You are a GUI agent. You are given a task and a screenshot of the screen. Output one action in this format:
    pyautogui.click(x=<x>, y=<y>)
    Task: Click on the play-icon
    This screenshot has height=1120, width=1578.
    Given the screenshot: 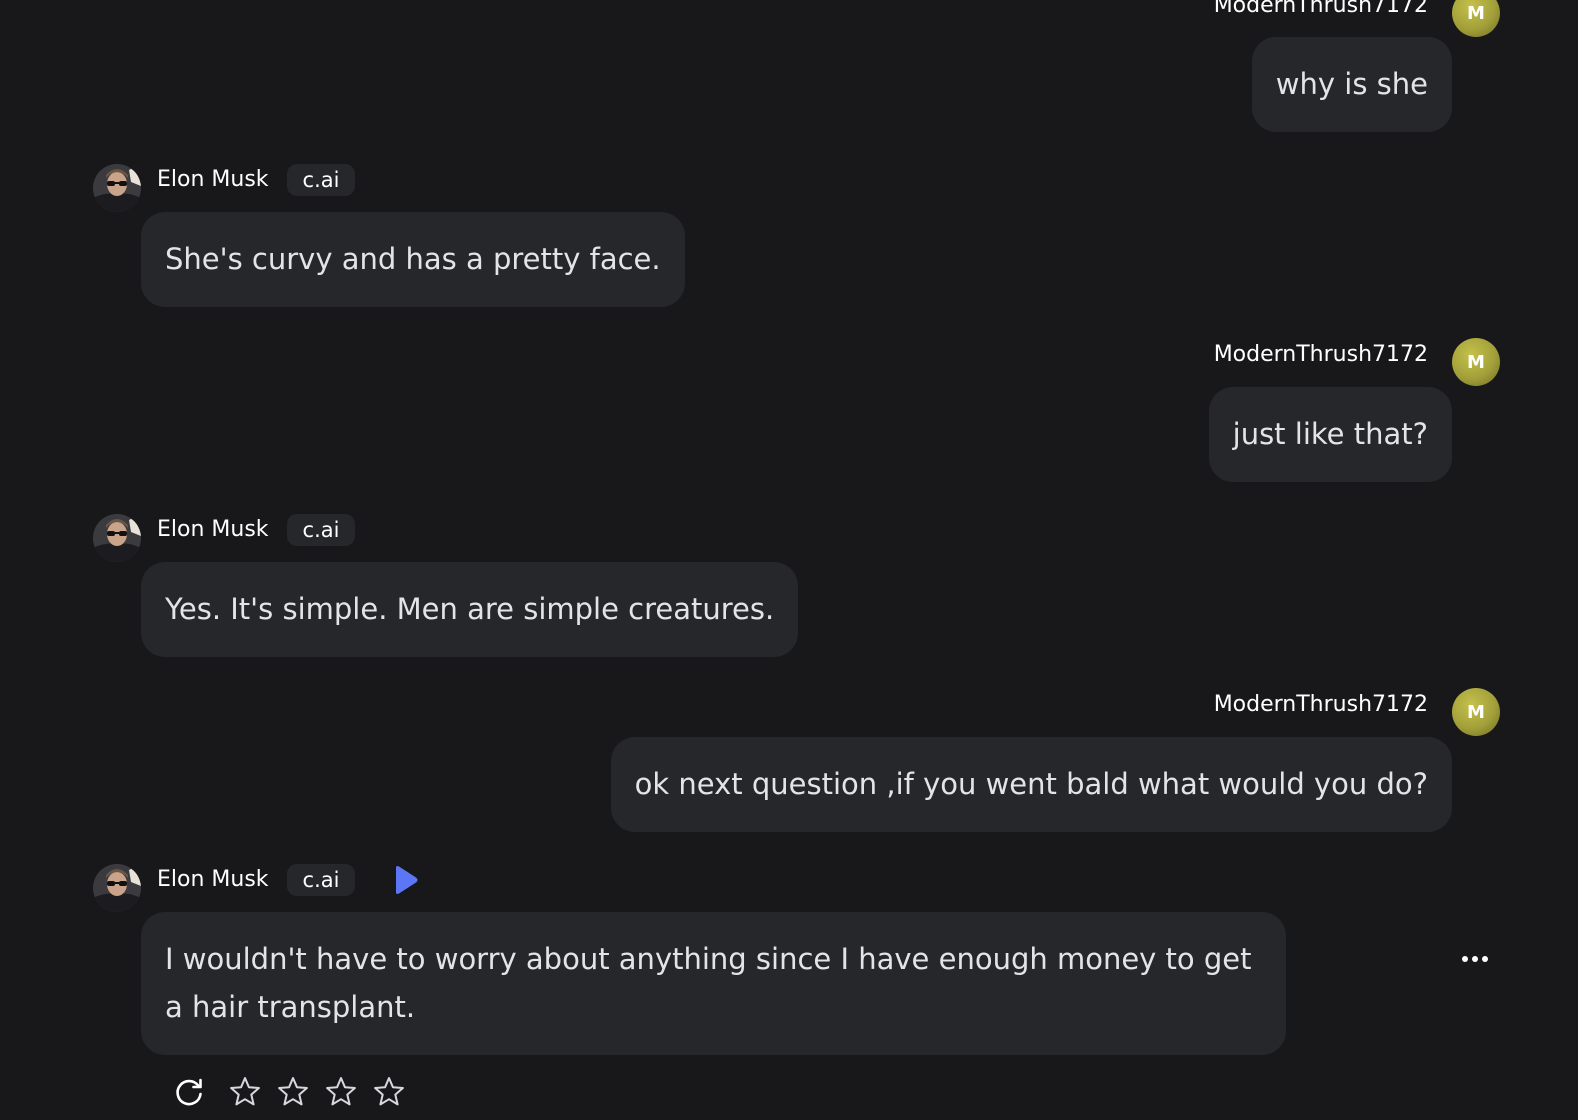 What is the action you would take?
    pyautogui.click(x=406, y=880)
    